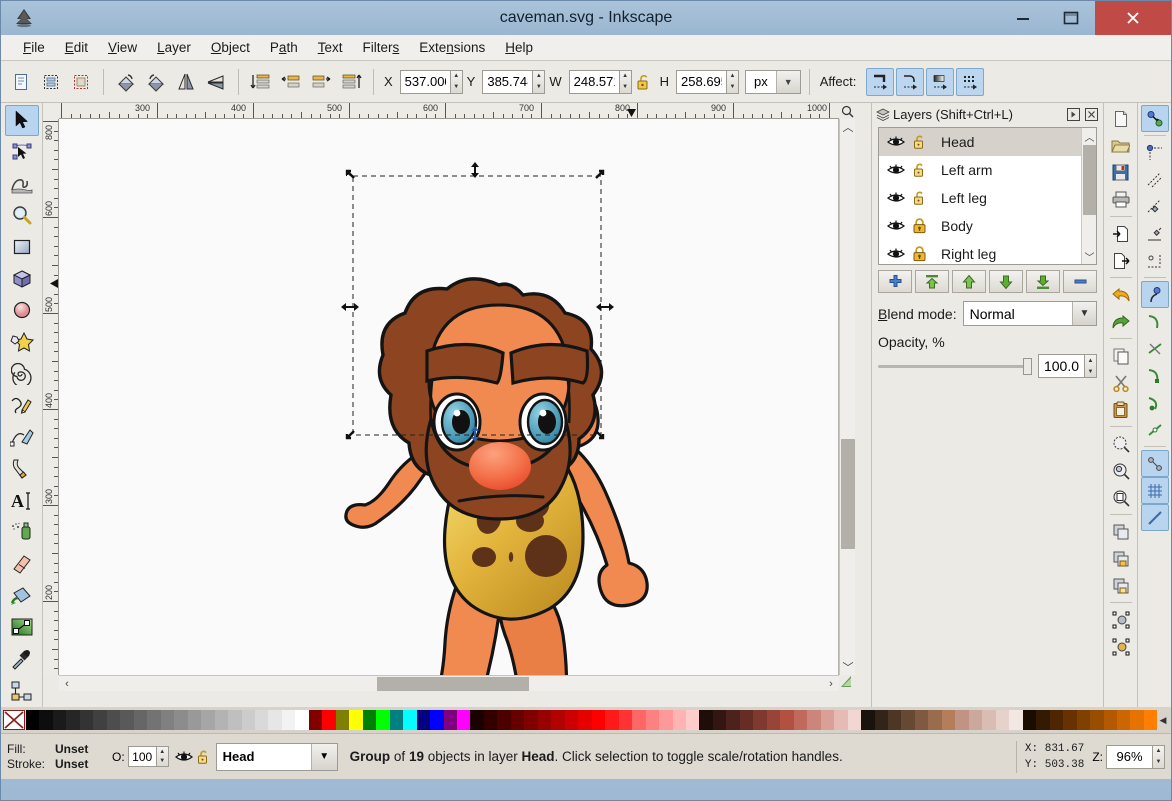  Describe the element at coordinates (1154, 517) in the screenshot. I see `snap-guide-icon` at that location.